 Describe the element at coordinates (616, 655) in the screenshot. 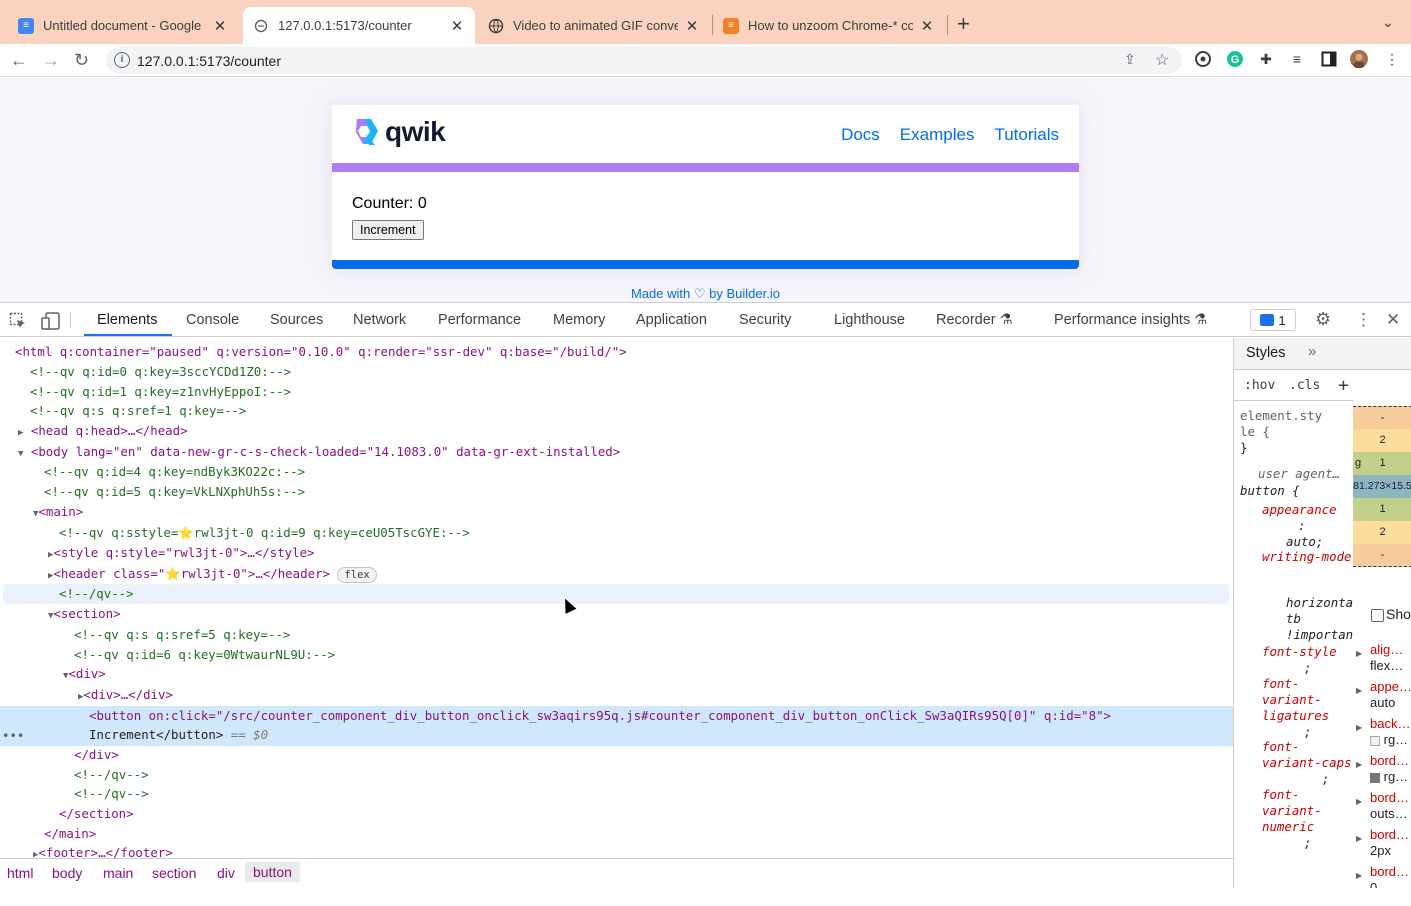

I see `dom-comment: <!--qv q:id=6 q:key=0WtwaurNL9U:-->` at that location.